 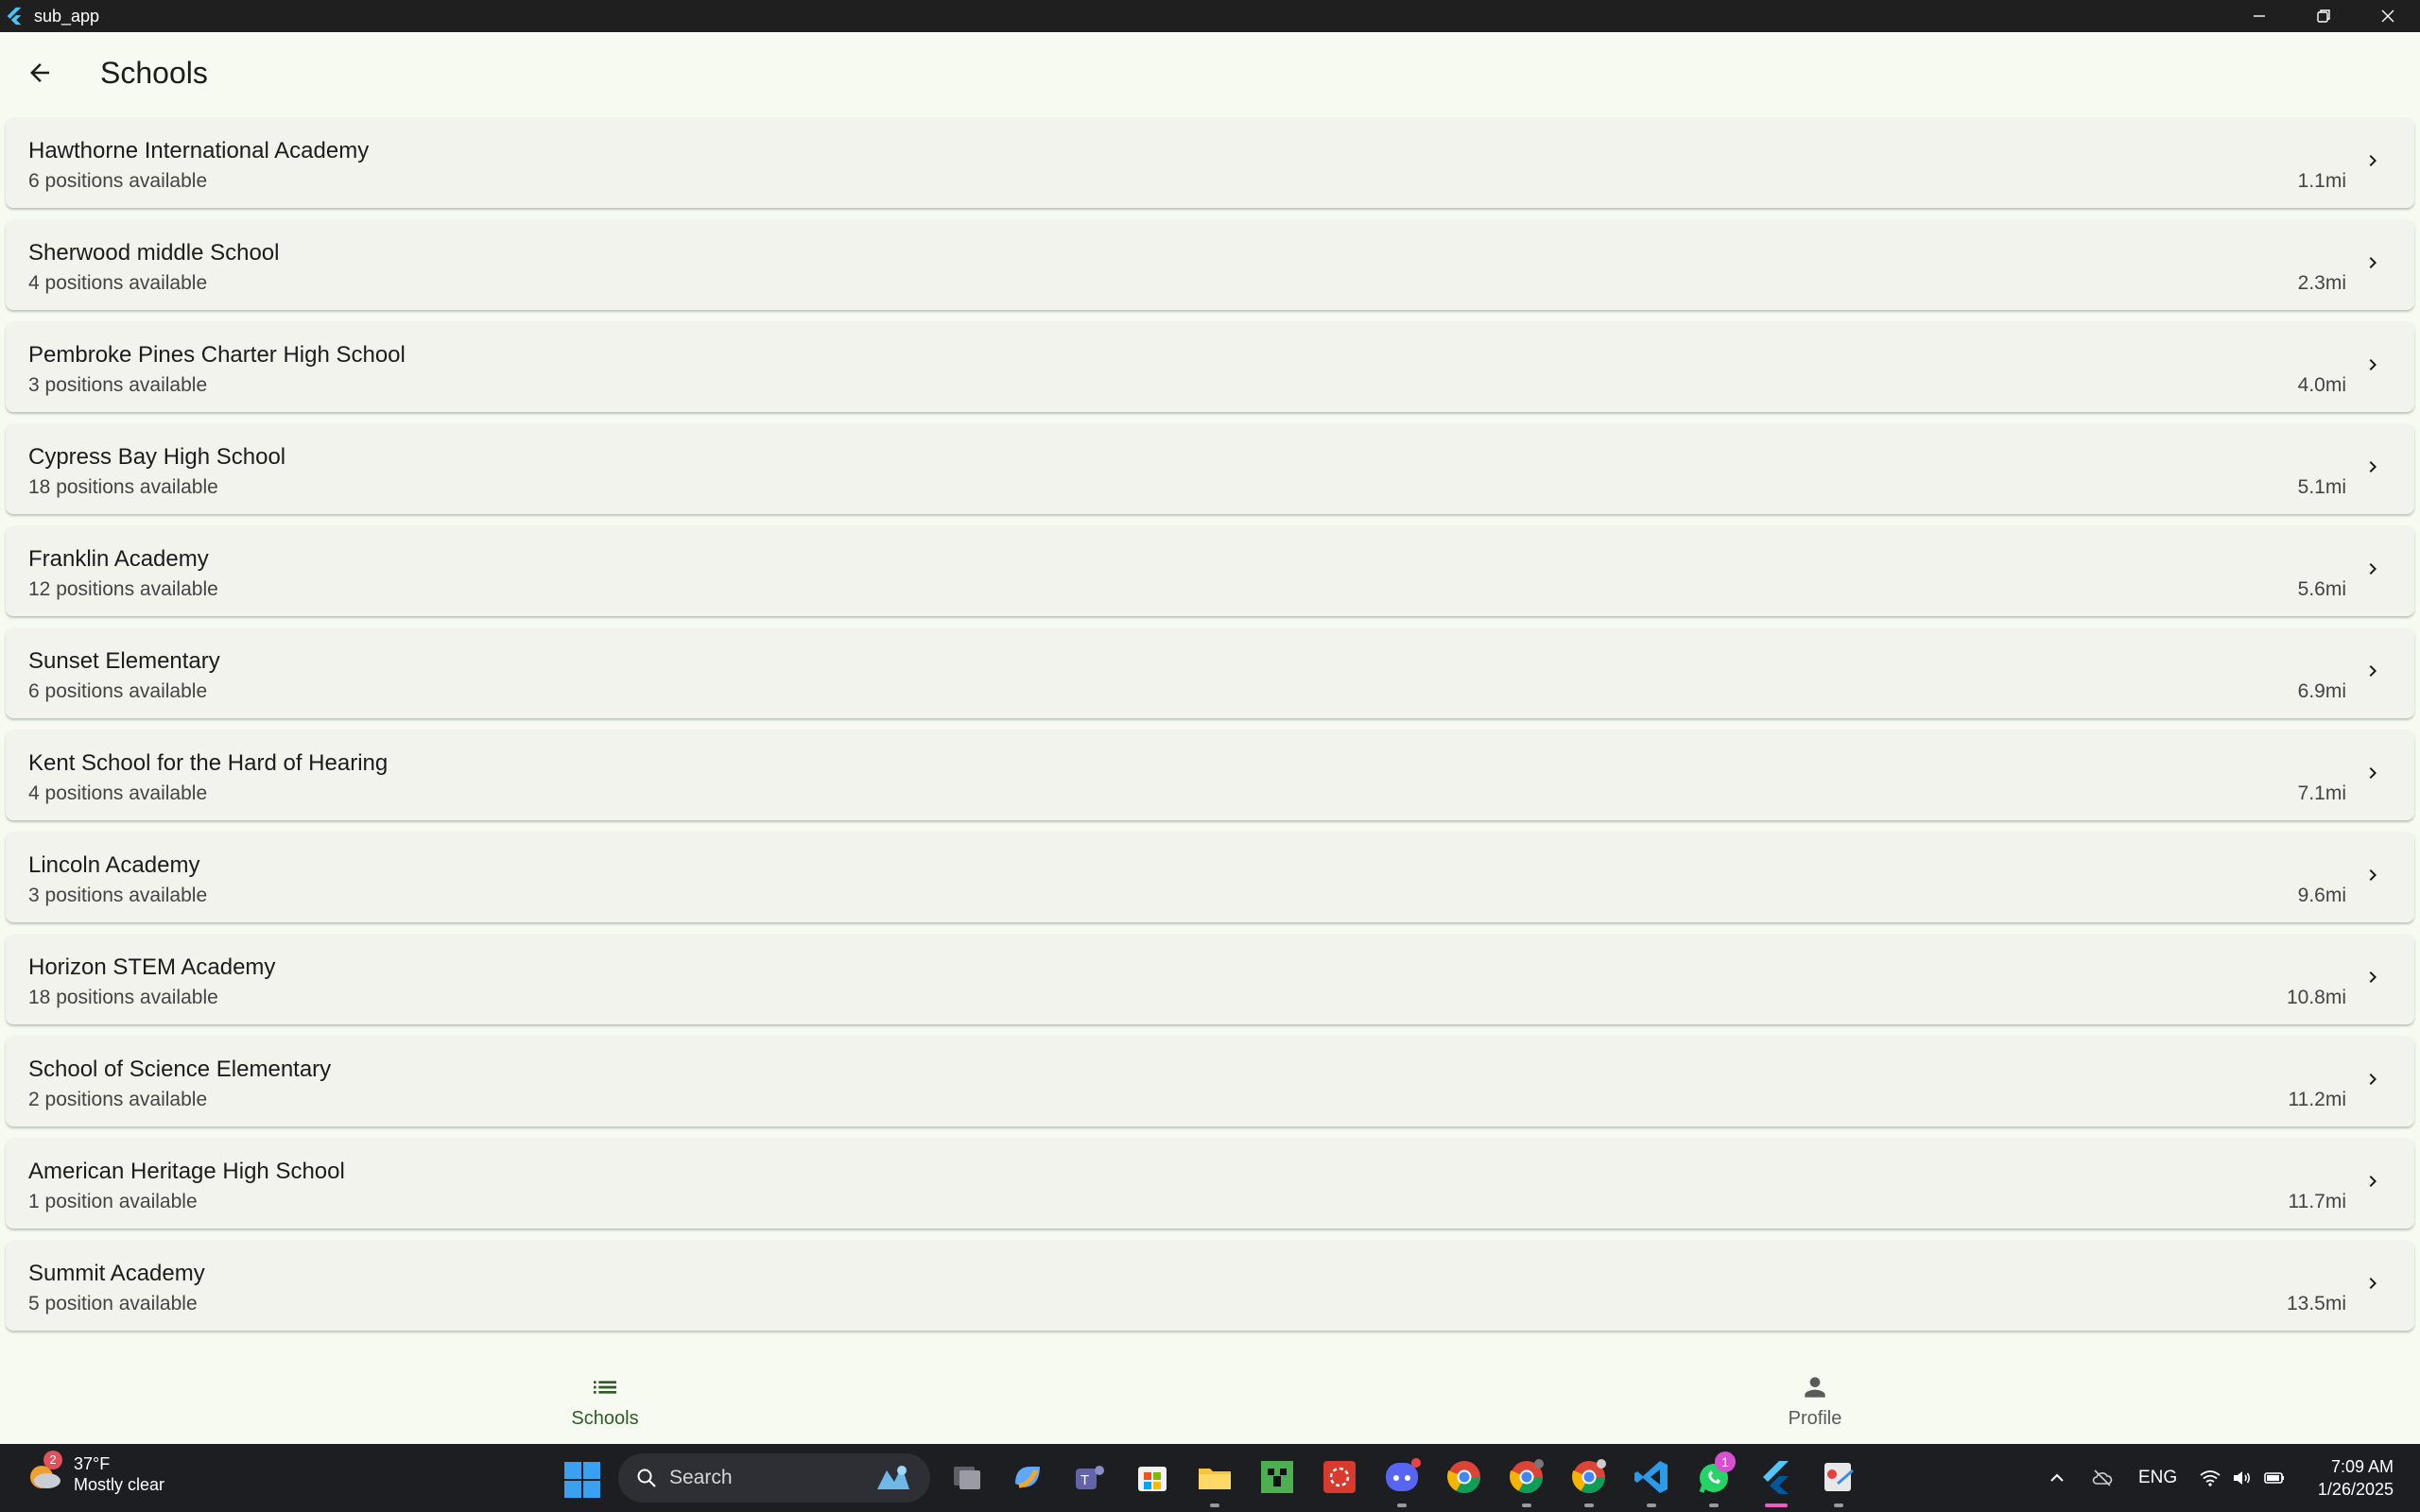 What do you see at coordinates (774, 1478) in the screenshot?
I see `taskbar-search: Search` at bounding box center [774, 1478].